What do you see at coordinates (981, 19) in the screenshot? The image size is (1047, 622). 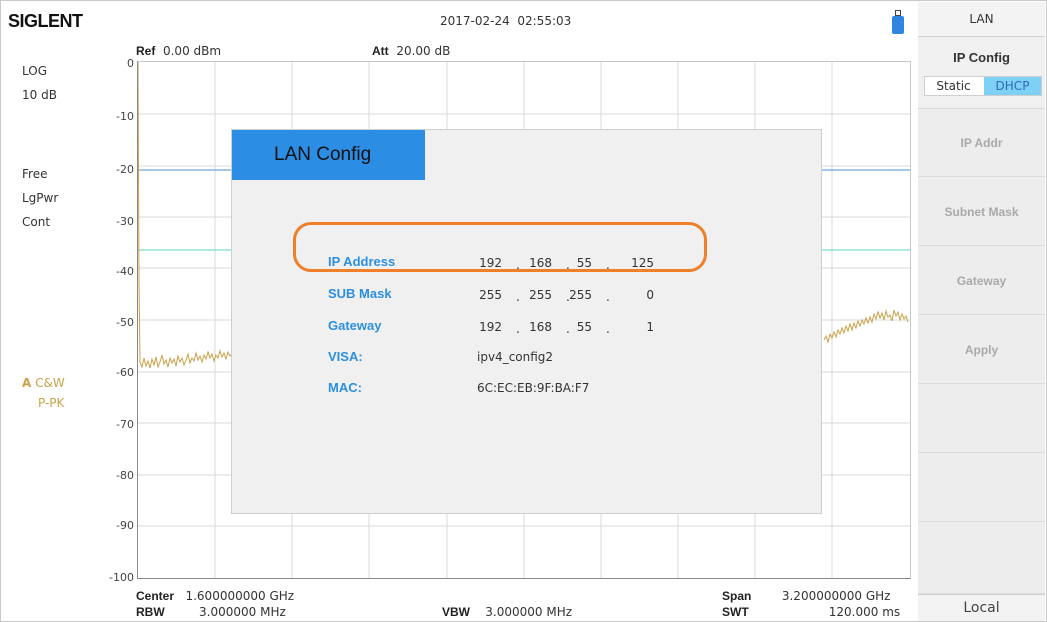 I see `menu-title-lan: LAN` at bounding box center [981, 19].